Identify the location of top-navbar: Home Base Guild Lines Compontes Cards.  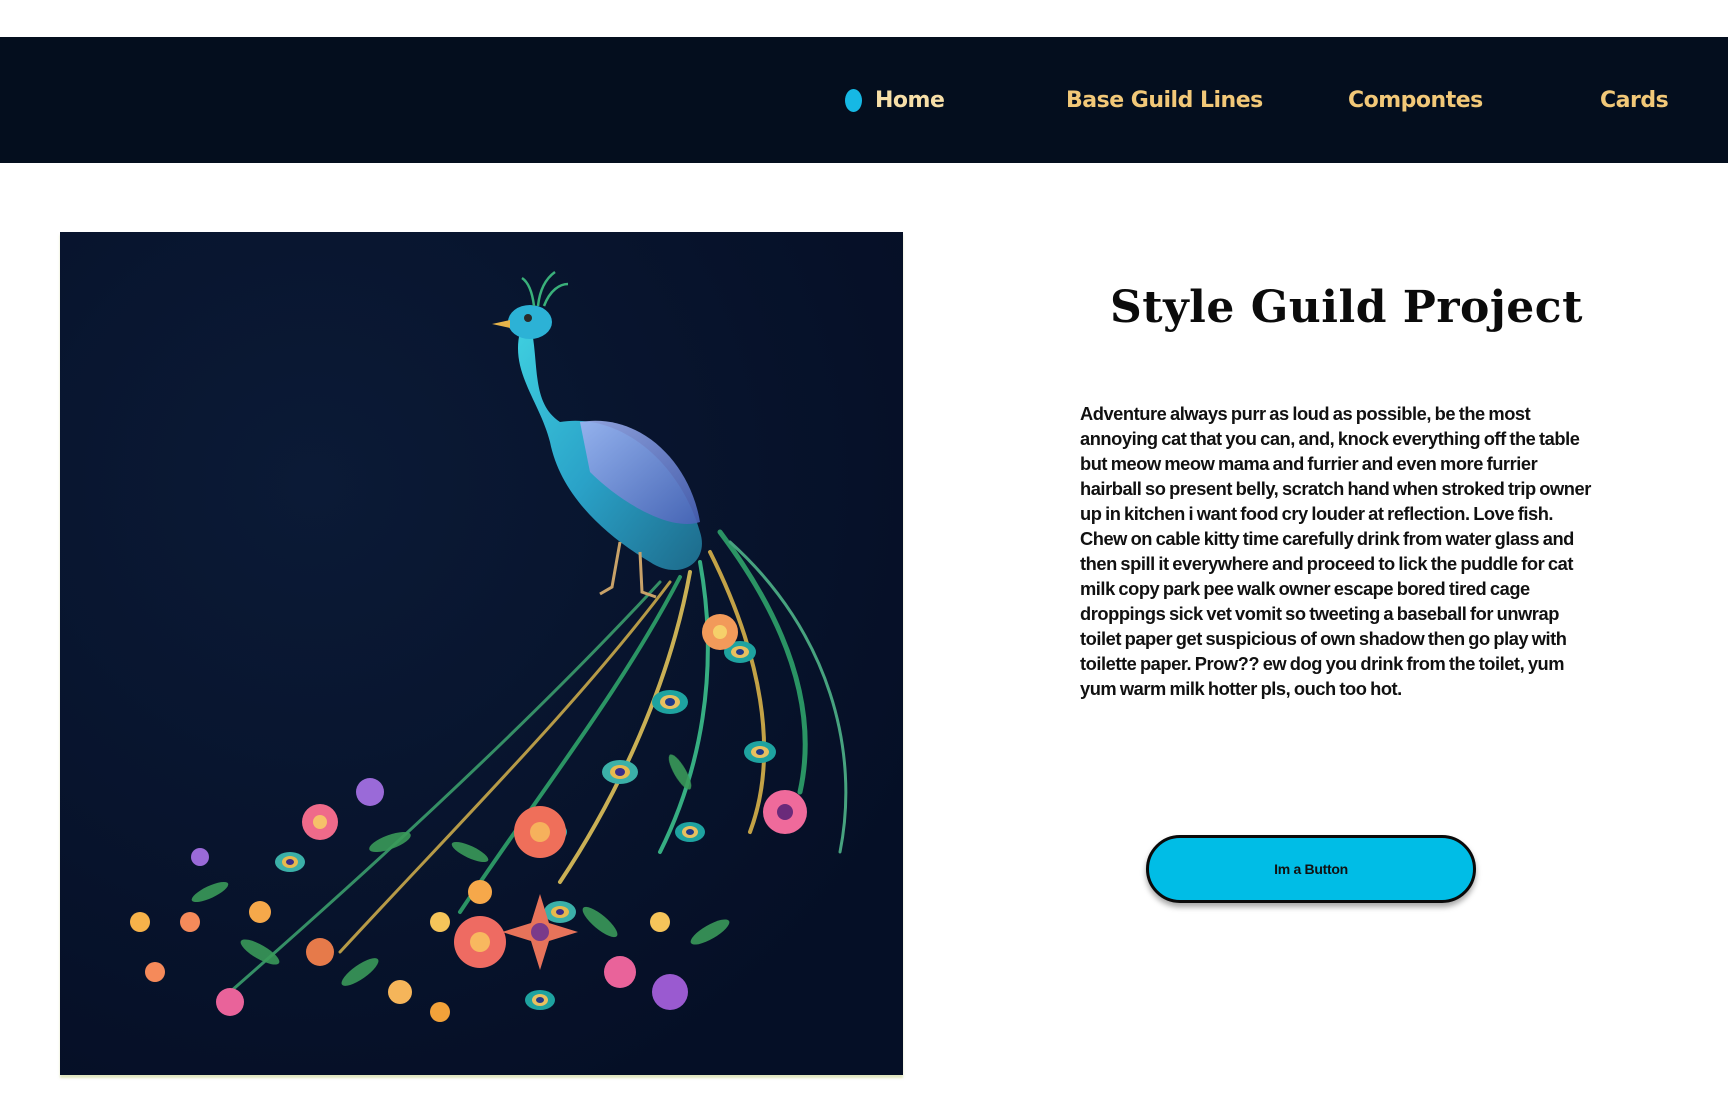
(864, 100).